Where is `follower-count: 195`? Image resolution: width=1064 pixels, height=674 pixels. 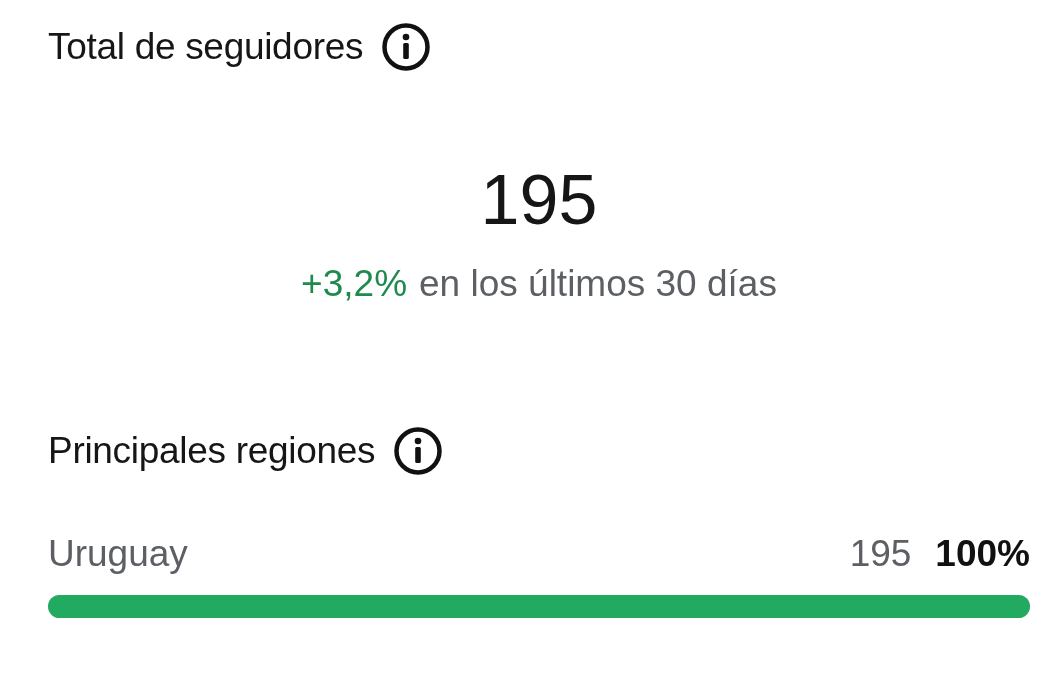 follower-count: 195 is located at coordinates (539, 200).